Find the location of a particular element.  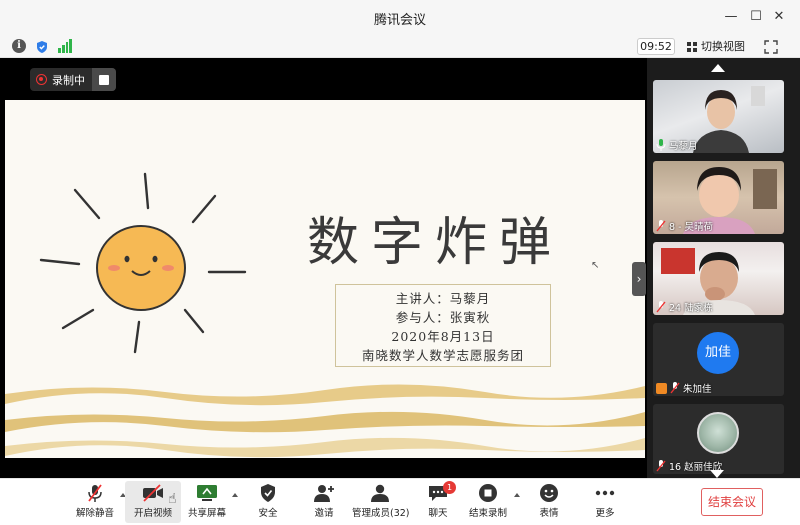

participant-tile: 16 赵丽佳欣 is located at coordinates (718, 439).